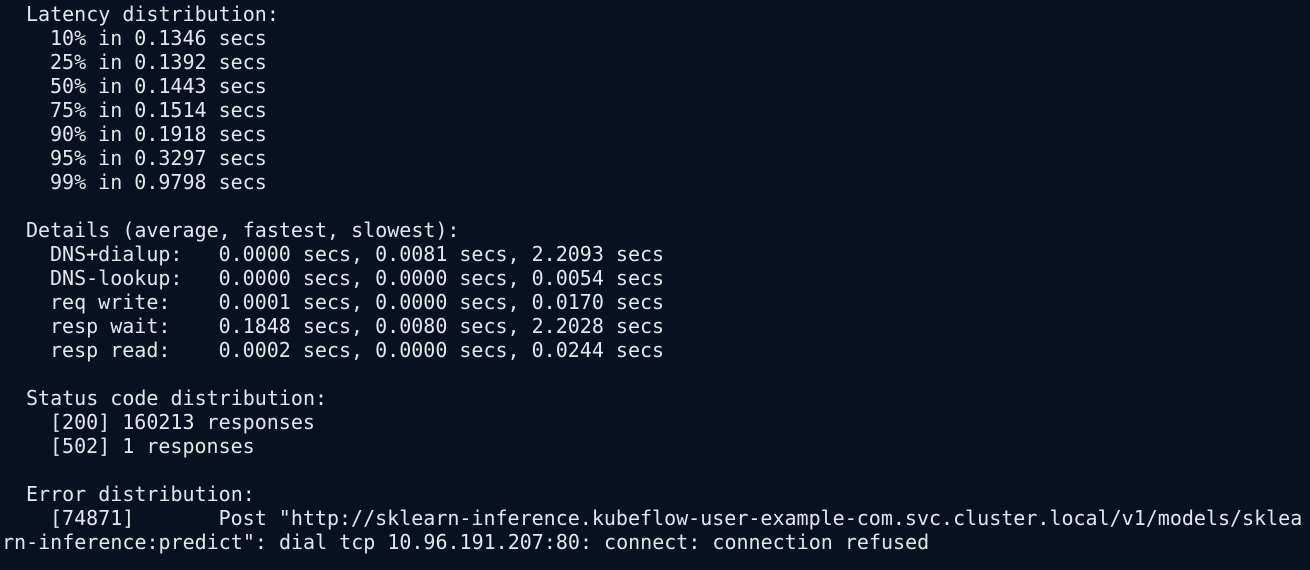 Image resolution: width=1310 pixels, height=570 pixels. I want to click on status-code-row: [200] 160213 responses, so click(182, 422).